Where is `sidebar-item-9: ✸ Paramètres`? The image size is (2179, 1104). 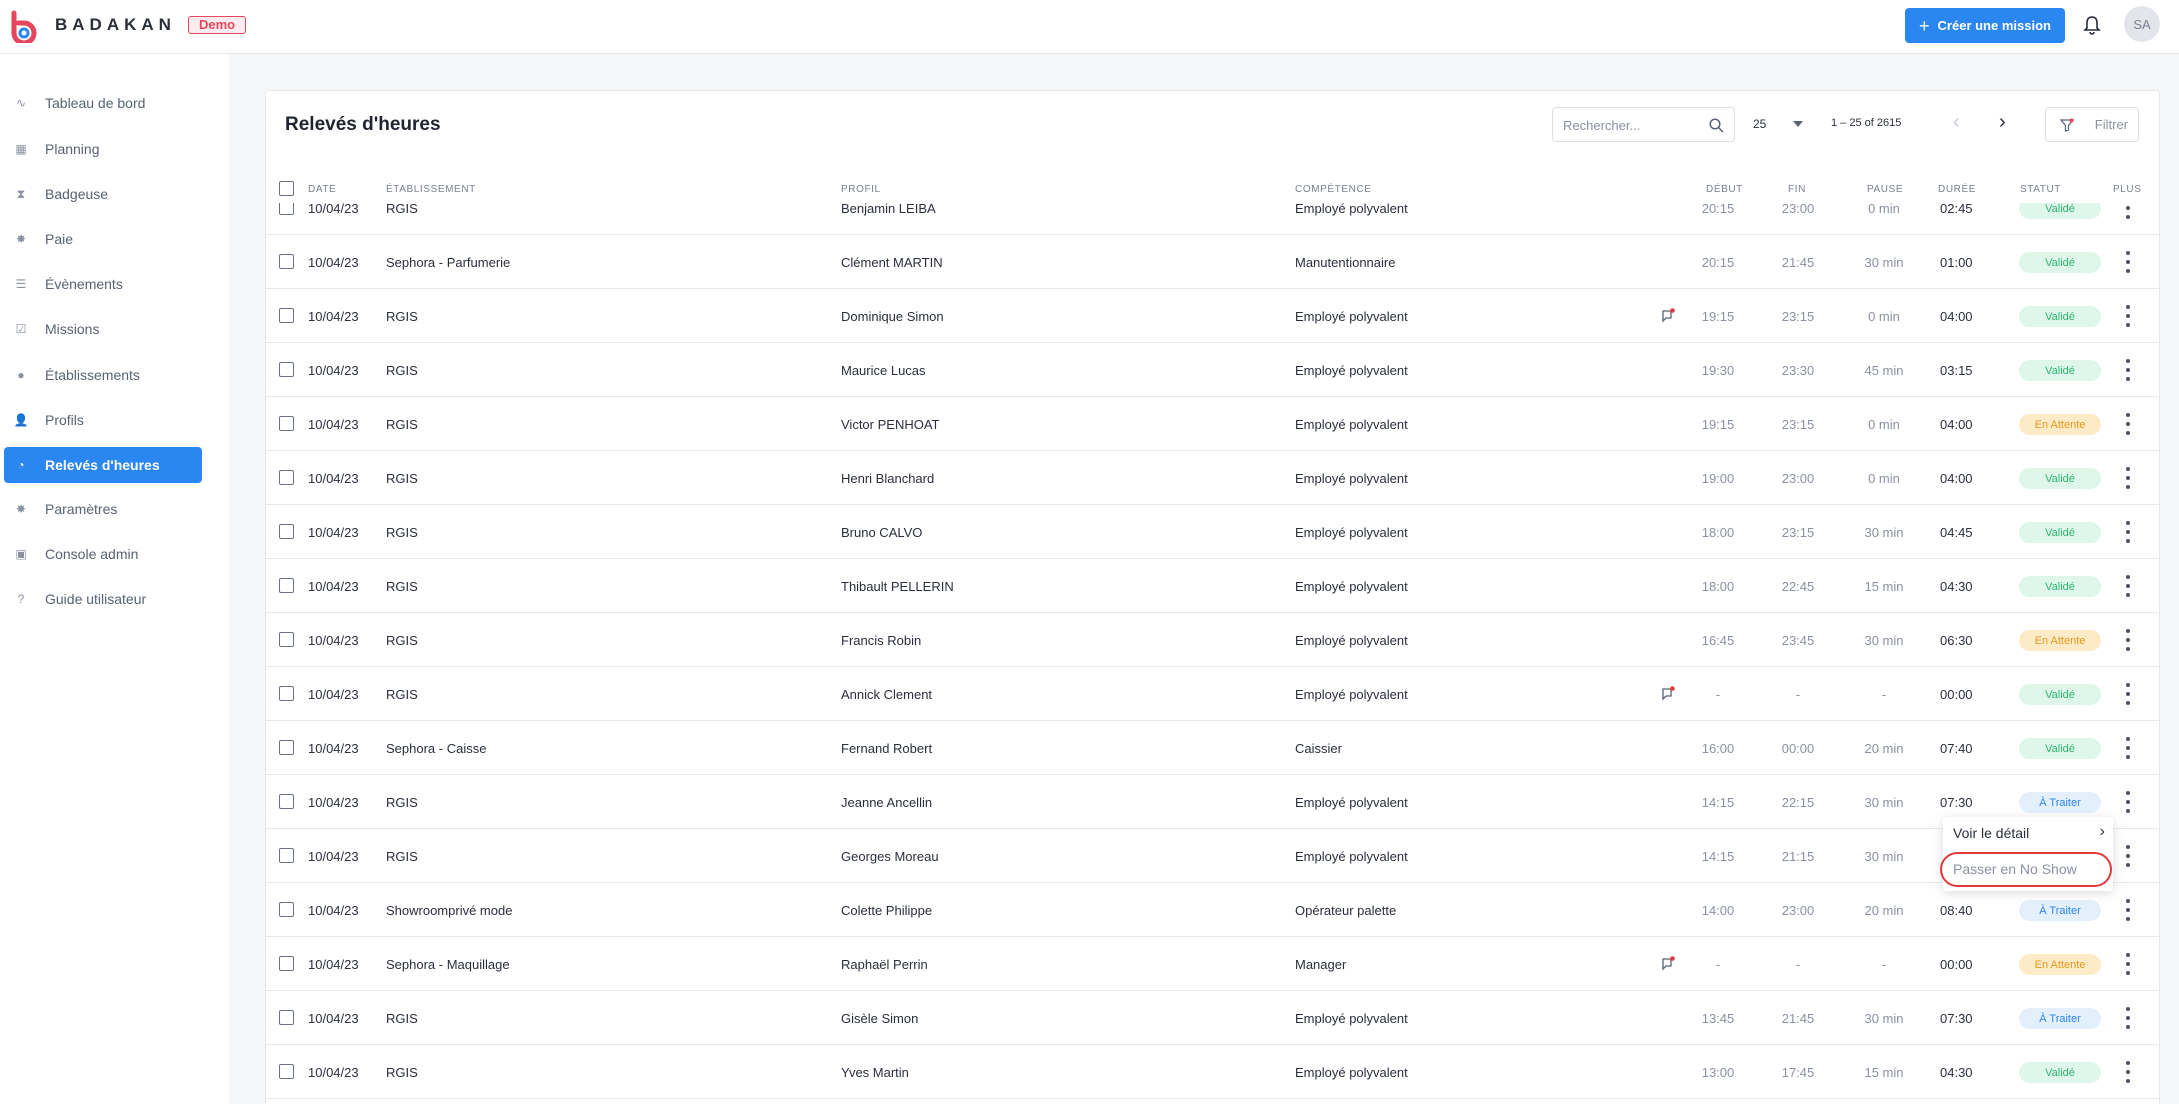 sidebar-item-9: ✸ Paramètres is located at coordinates (103, 509).